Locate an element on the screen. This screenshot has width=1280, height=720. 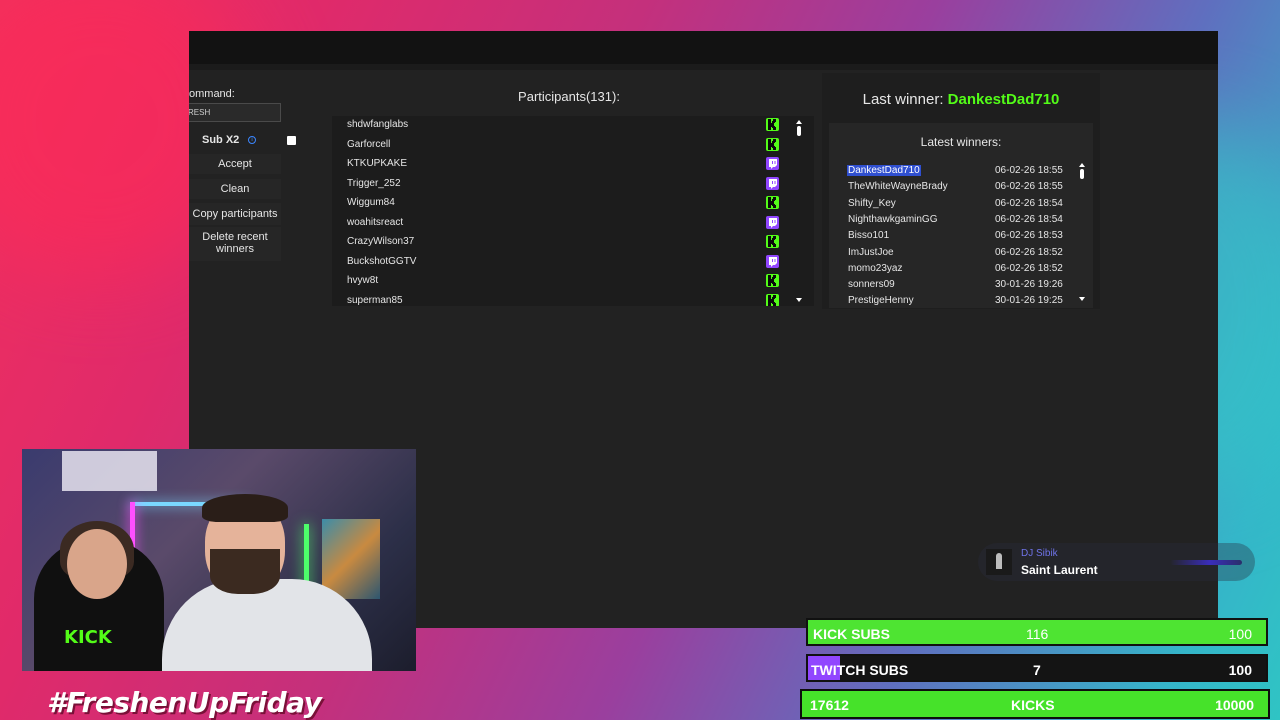
winner-row: TheWhiteWayneBrady 06-02-26 18:55 is located at coordinates (958, 186).